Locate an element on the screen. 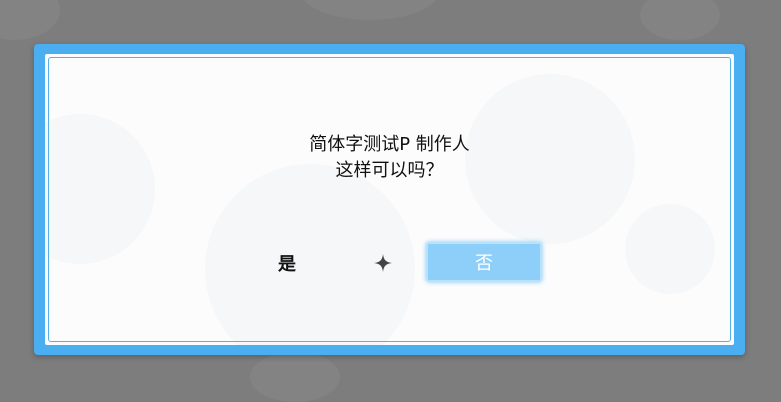 Image resolution: width=781 pixels, height=402 pixels. message-line-1: 简体字测试P 制作人 is located at coordinates (389, 144).